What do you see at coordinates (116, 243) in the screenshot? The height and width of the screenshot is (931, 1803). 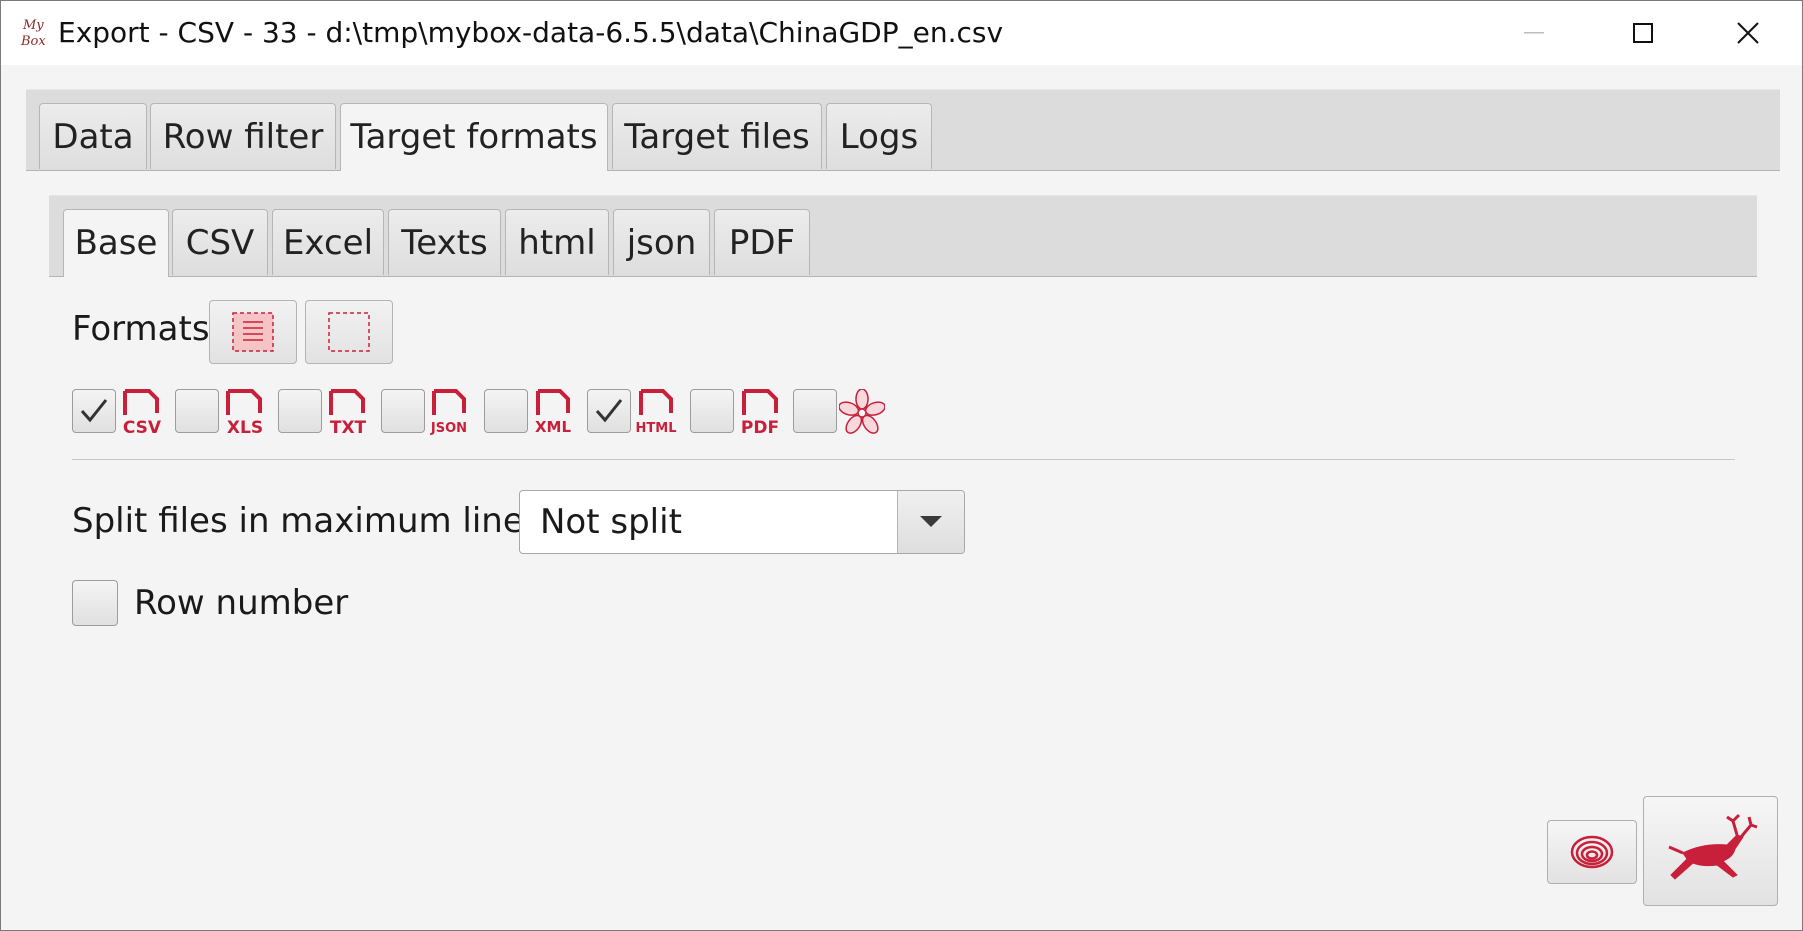 I see `subtab-base: Base` at bounding box center [116, 243].